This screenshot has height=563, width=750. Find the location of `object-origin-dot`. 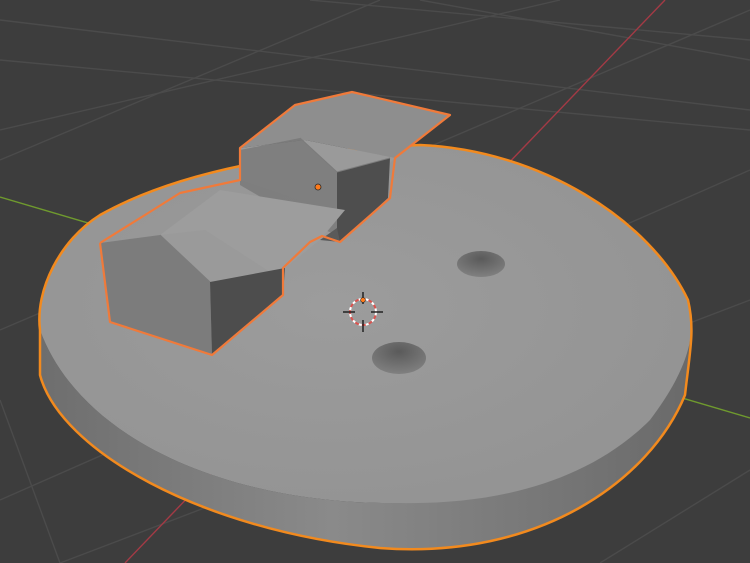

object-origin-dot is located at coordinates (318, 187).